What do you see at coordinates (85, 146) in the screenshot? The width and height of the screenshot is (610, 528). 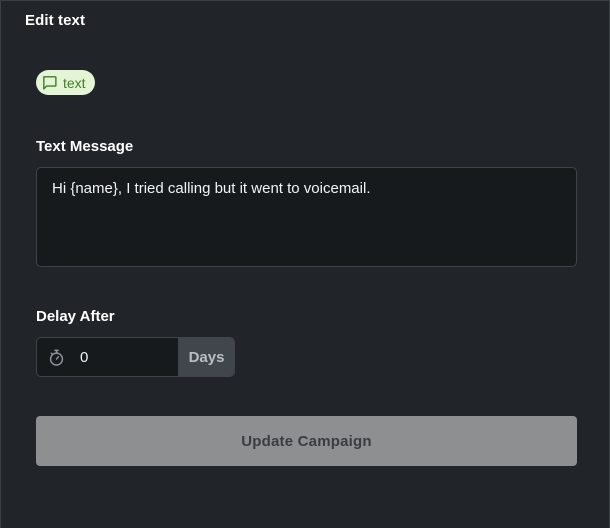 I see `text-message-label: Text Message` at bounding box center [85, 146].